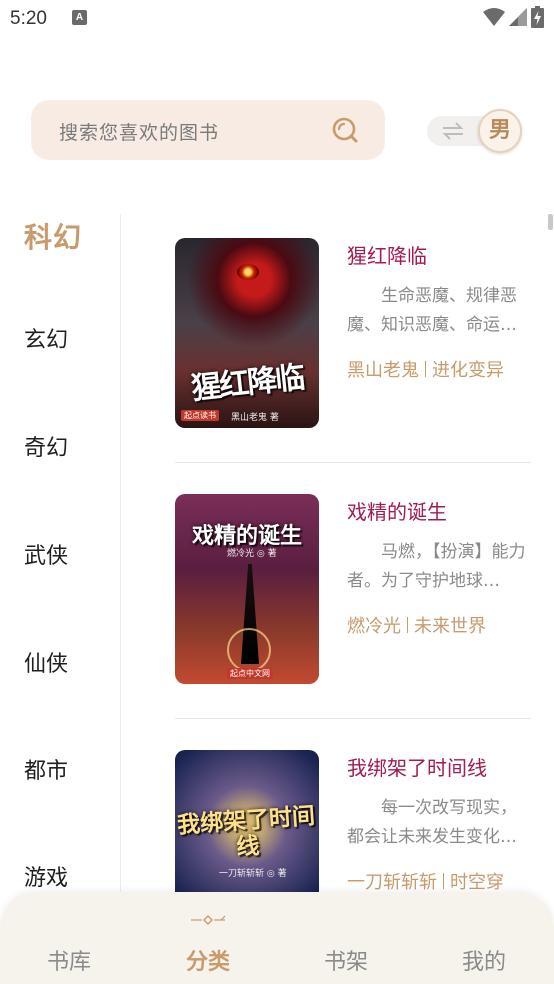  I want to click on category-item: 武侠, so click(46, 554).